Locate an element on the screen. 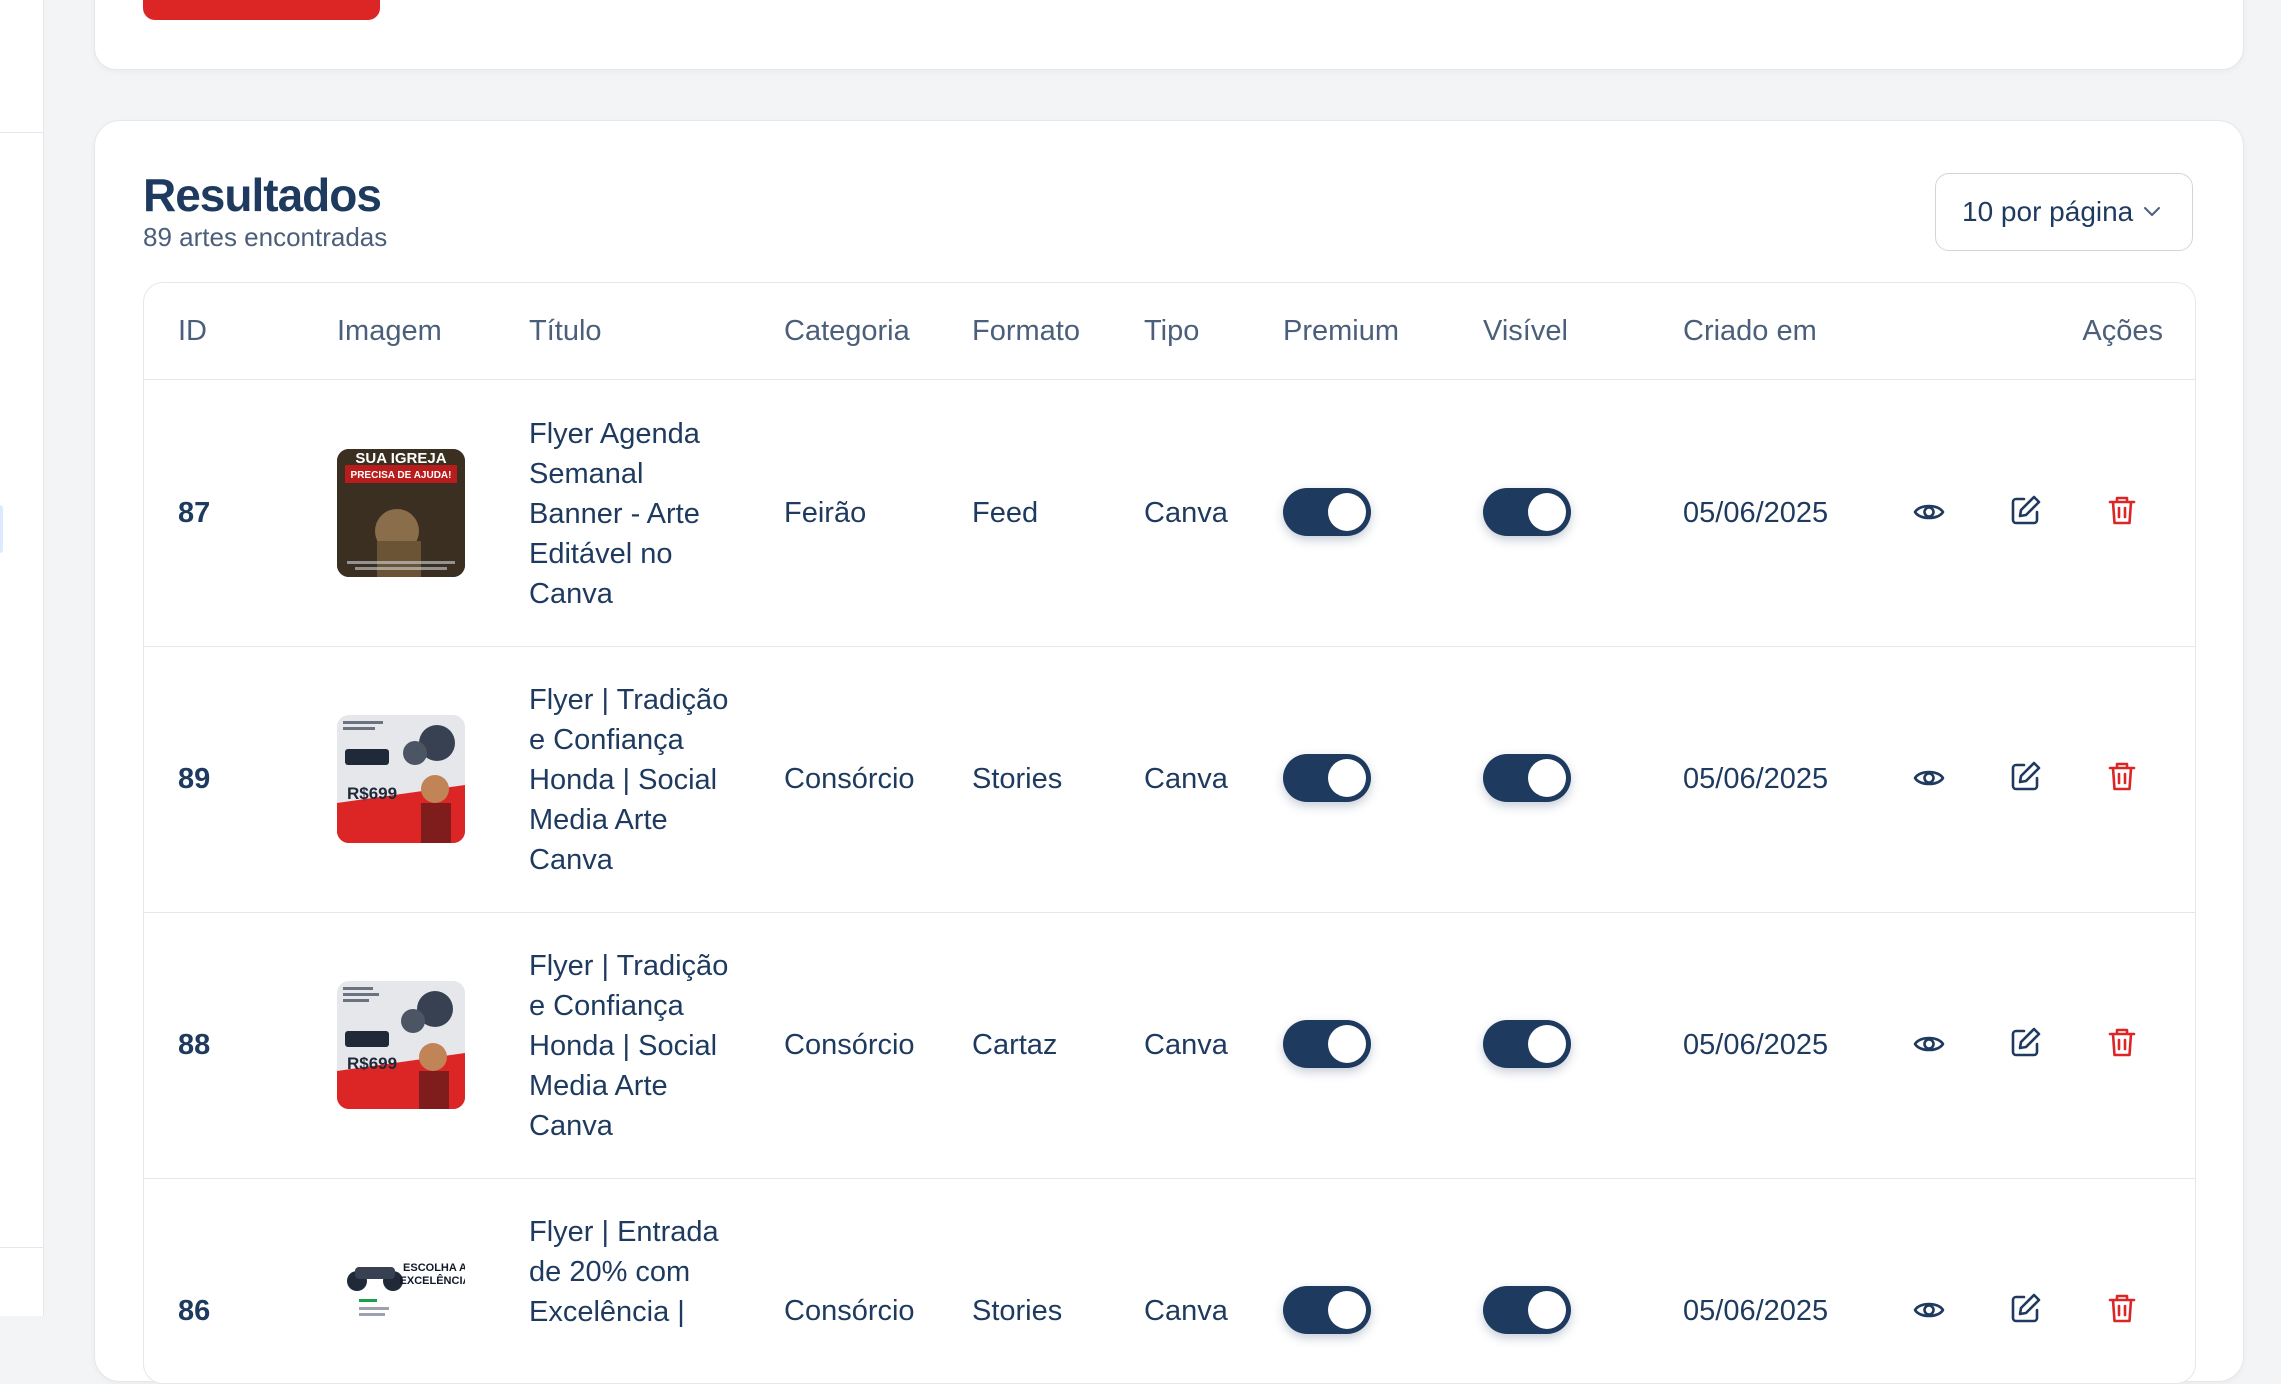 This screenshot has height=1384, width=2281. thumb-subheading: PRECISA DE AJUDA! is located at coordinates (401, 475).